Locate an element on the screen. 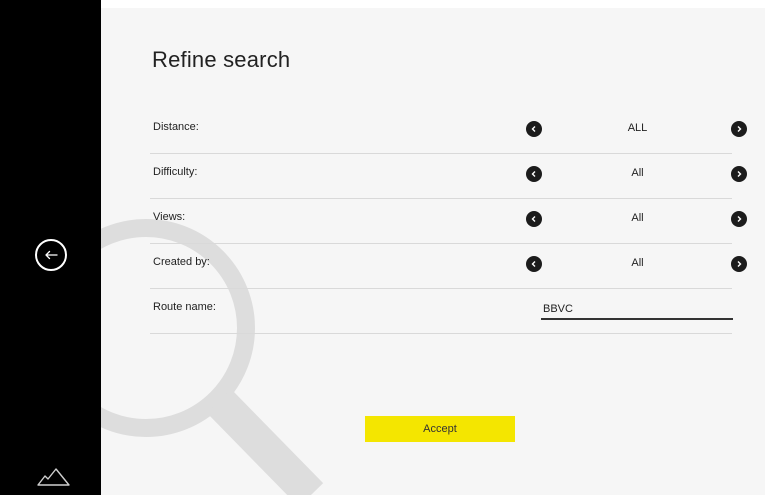 Image resolution: width=765 pixels, height=495 pixels. filter-label-difficulty: Difficulty: is located at coordinates (175, 172).